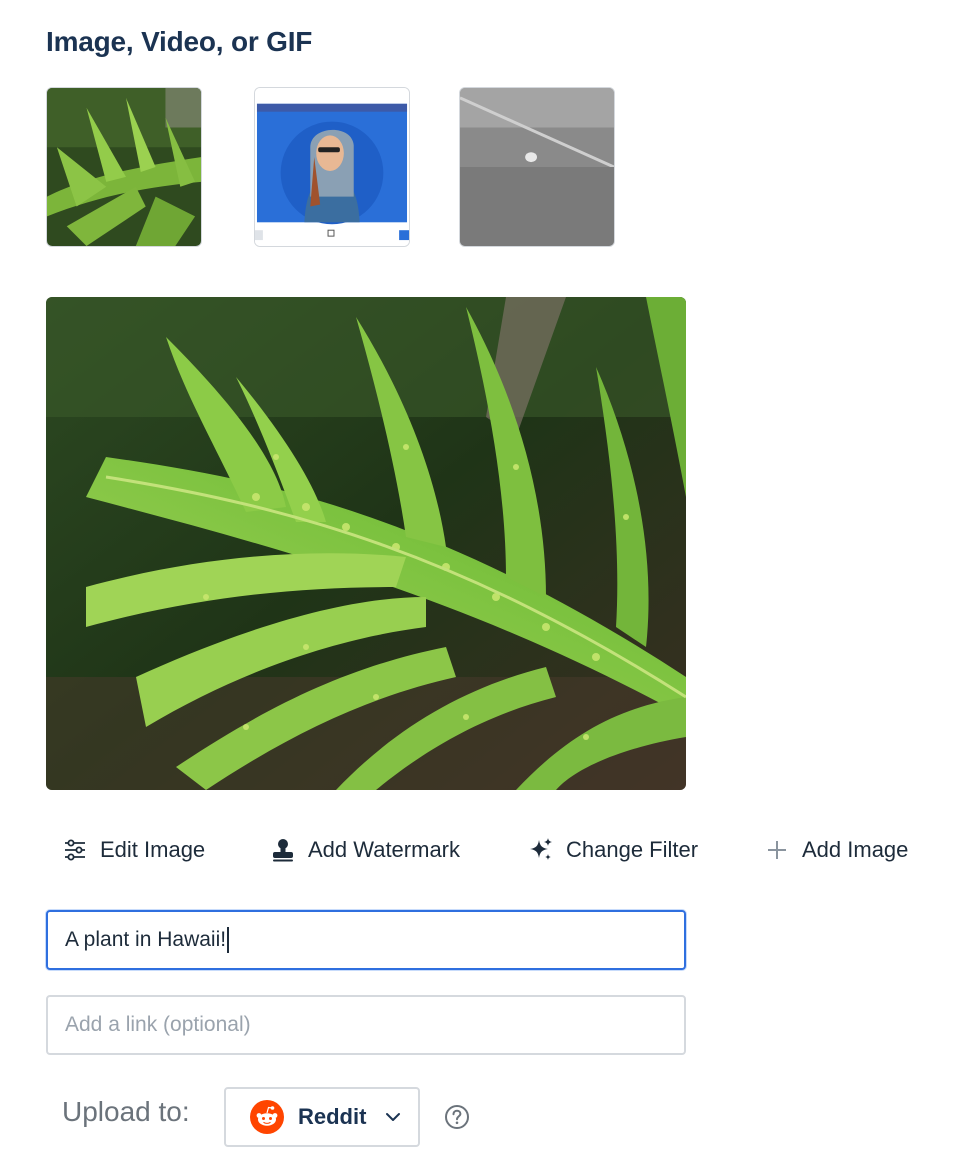 The height and width of the screenshot is (1162, 966). Describe the element at coordinates (283, 850) in the screenshot. I see `stamp-icon` at that location.